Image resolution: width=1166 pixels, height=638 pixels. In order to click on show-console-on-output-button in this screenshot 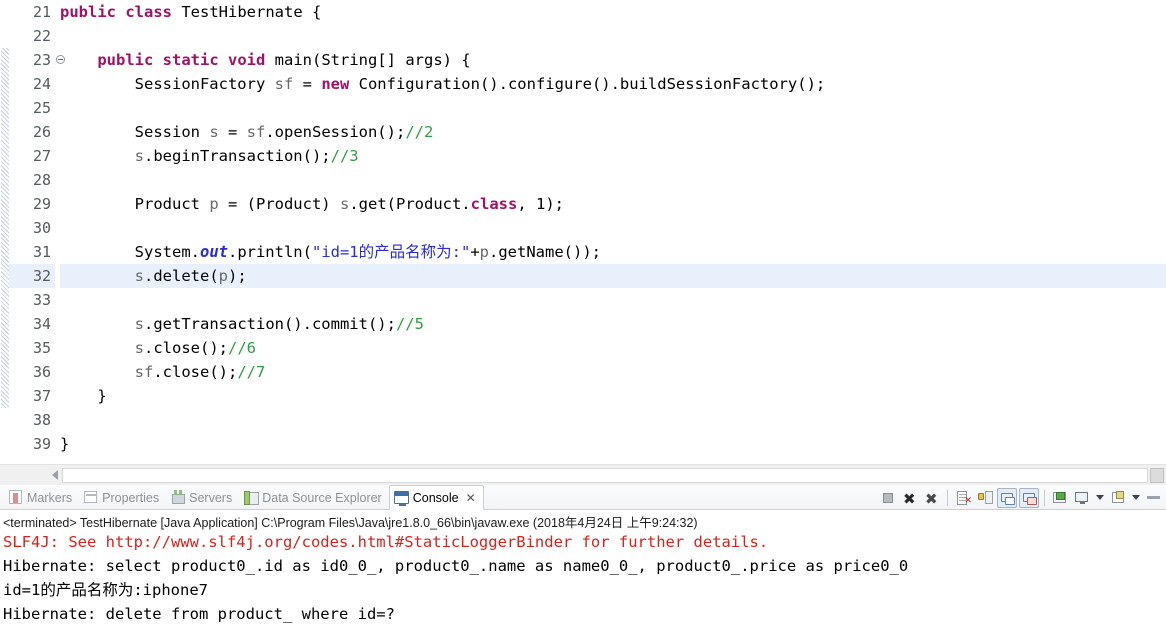, I will do `click(1007, 497)`.